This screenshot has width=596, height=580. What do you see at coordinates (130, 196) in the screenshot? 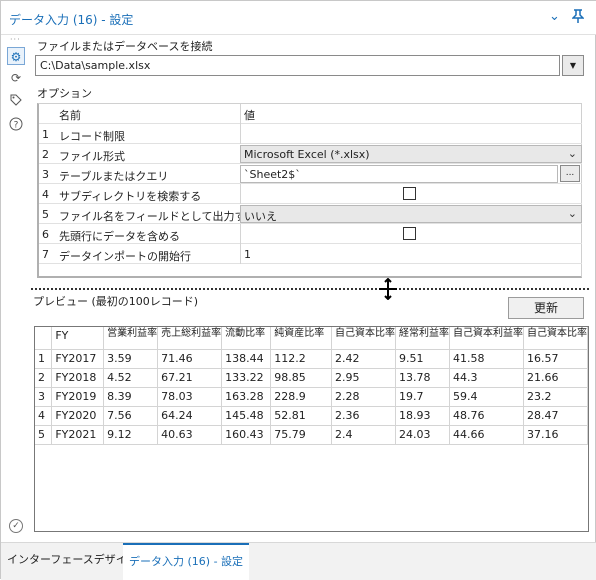
I see `option-name: サブディレクトリを検索する` at bounding box center [130, 196].